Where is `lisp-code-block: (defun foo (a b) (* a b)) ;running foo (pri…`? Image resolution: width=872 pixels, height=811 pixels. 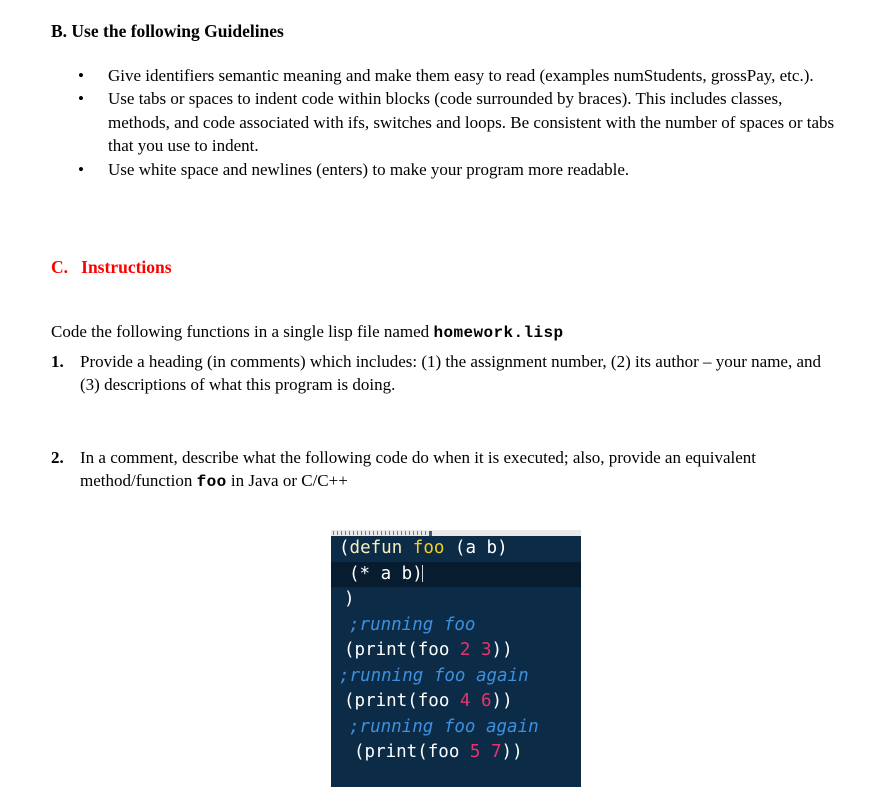
lisp-code-block: (defun foo (a b) (* a b)) ;running foo (pri… is located at coordinates (456, 658).